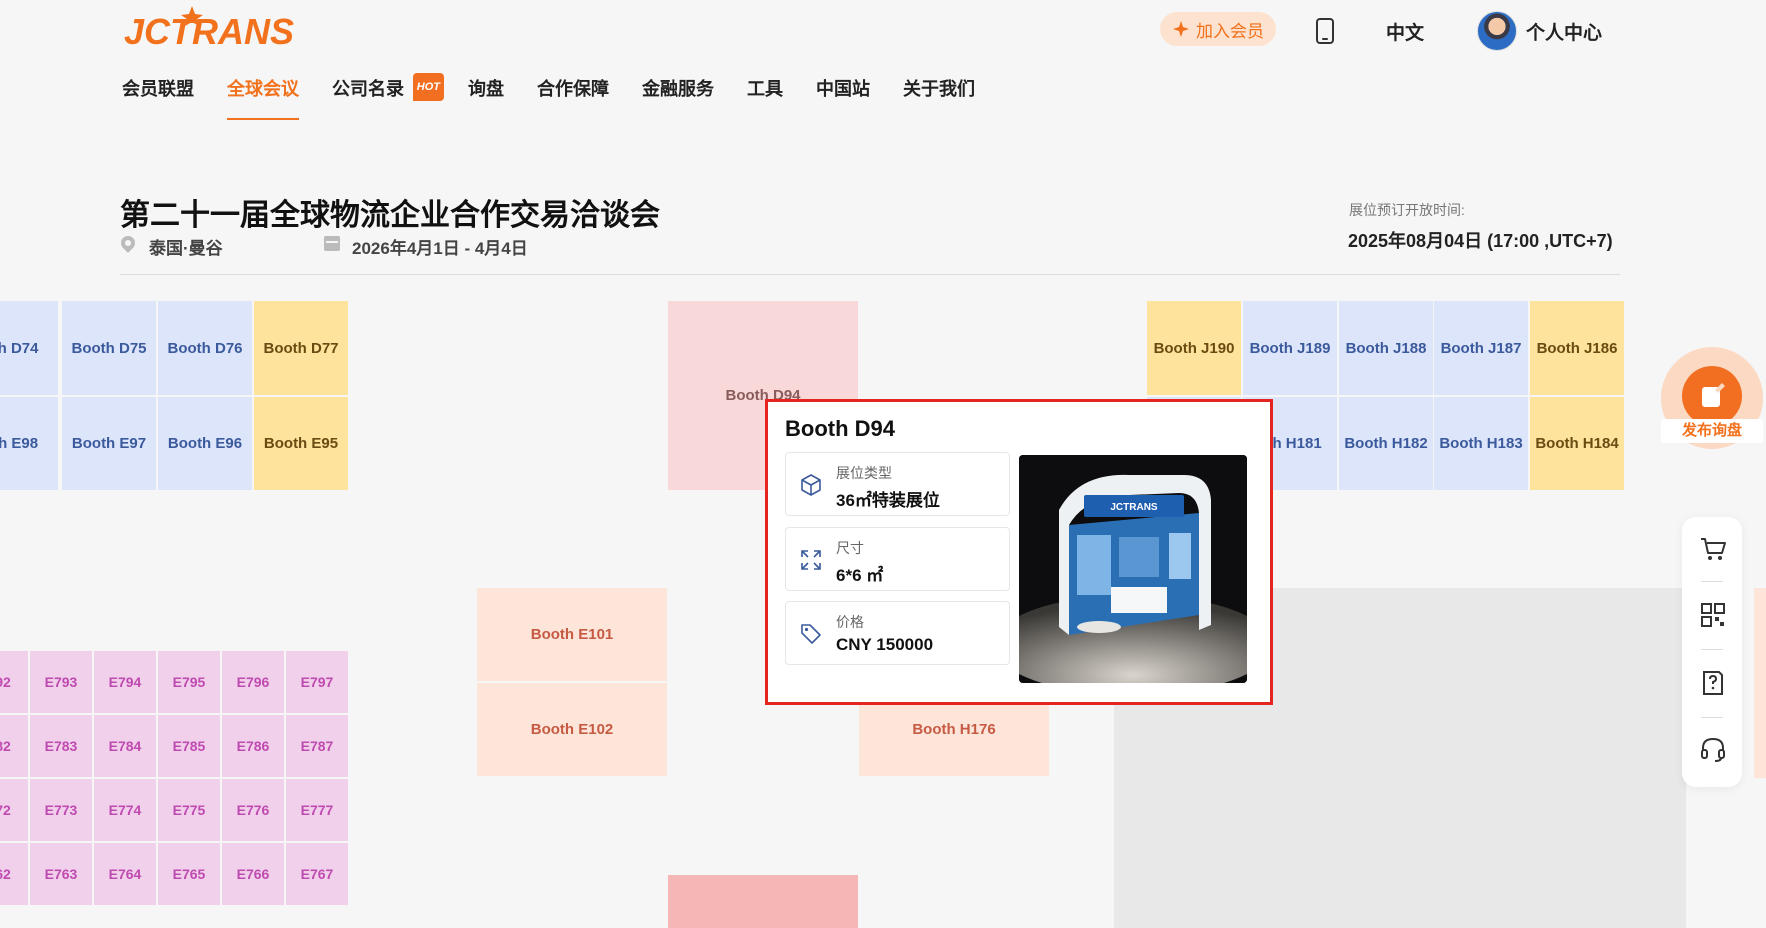  What do you see at coordinates (843, 89) in the screenshot?
I see `nav-item-label: 中国站` at bounding box center [843, 89].